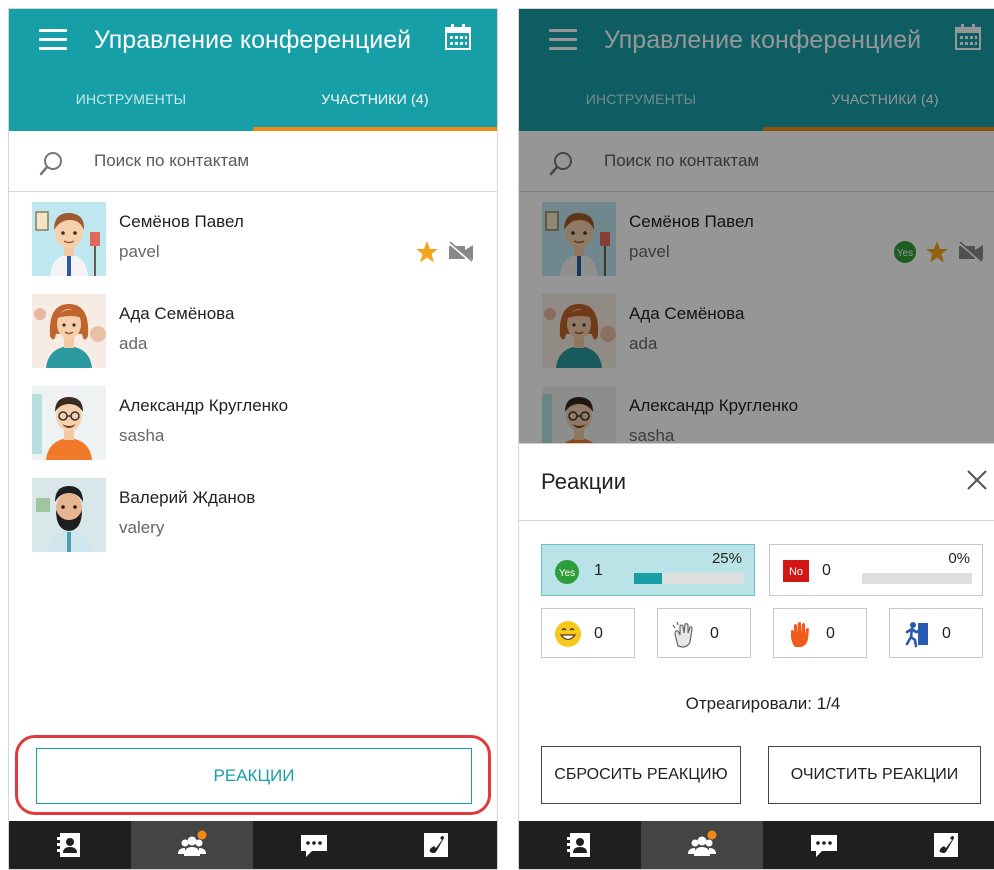 The image size is (994, 870). Describe the element at coordinates (704, 633) in the screenshot. I see `reaction-applause-button: 0` at that location.